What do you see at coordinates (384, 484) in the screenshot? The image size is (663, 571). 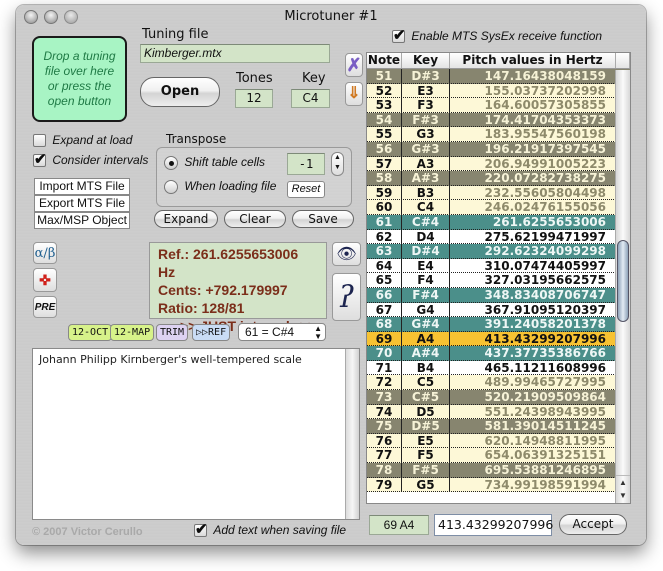 I see `note-cell: 79` at bounding box center [384, 484].